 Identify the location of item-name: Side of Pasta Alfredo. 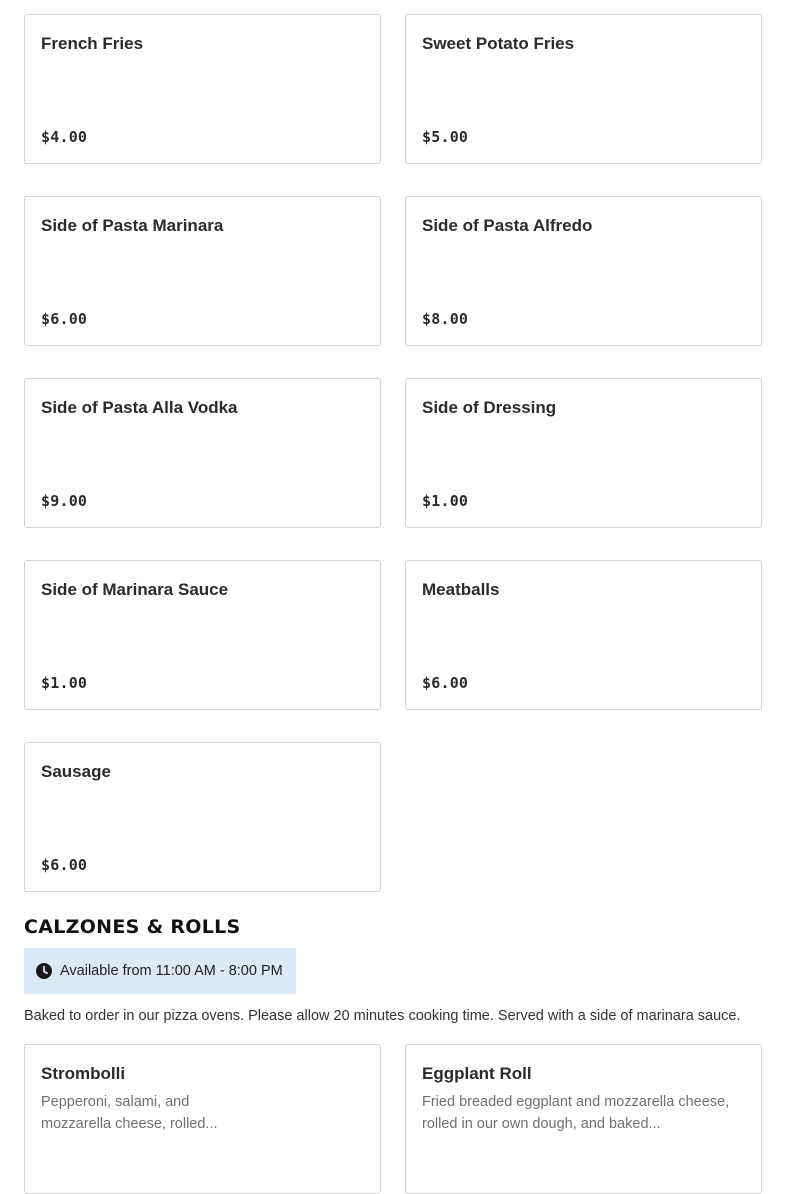
(507, 225).